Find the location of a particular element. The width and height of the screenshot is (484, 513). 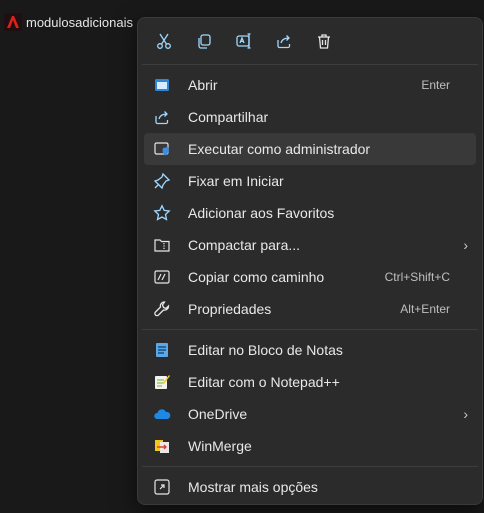

copy-button is located at coordinates (204, 41).